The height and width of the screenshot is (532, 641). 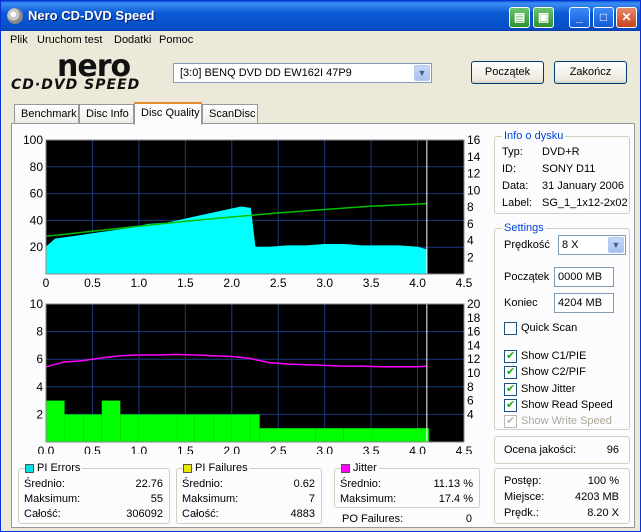 I want to click on jitter-swatch, so click(x=345, y=468).